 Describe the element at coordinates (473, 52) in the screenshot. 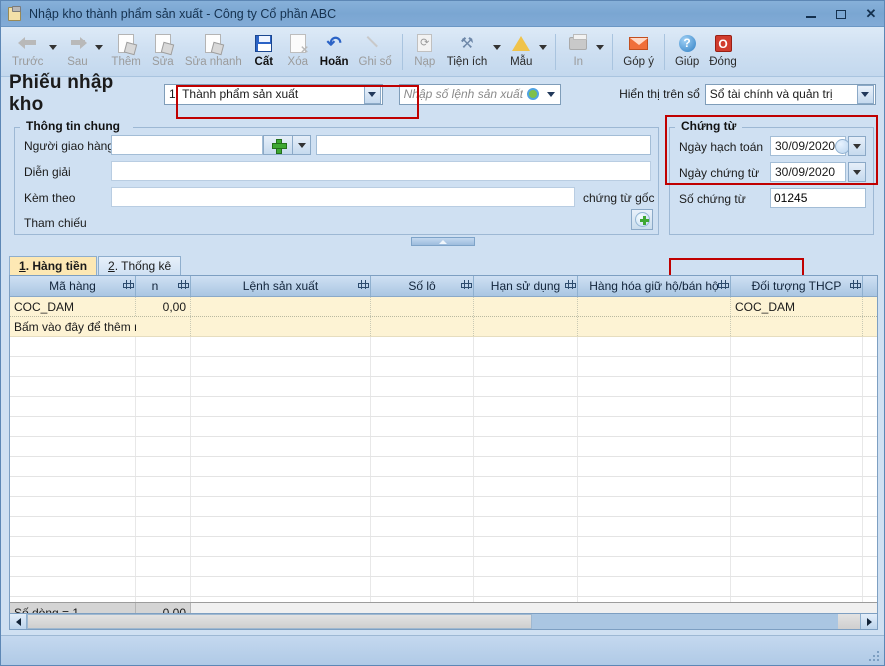

I see `toolbar-item-tien-ich: ⚒ Tiện ích` at that location.